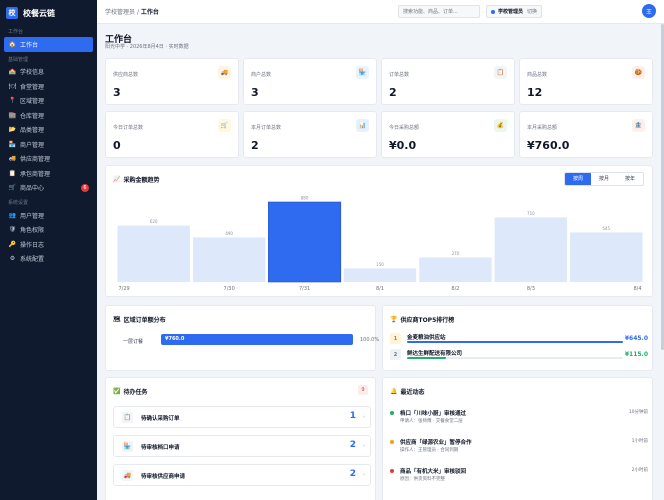  Describe the element at coordinates (636, 354) in the screenshot. I see `ranking-amount: ¥115.0` at that location.